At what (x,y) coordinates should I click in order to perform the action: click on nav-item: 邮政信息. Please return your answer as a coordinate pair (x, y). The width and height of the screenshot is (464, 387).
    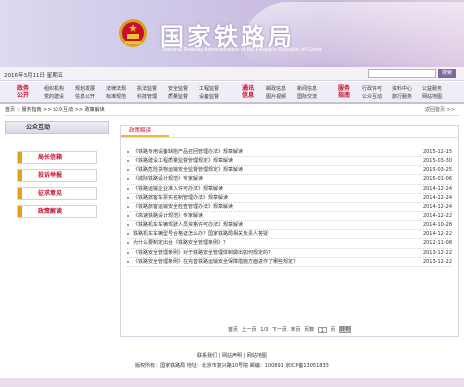
    Looking at the image, I should click on (276, 89).